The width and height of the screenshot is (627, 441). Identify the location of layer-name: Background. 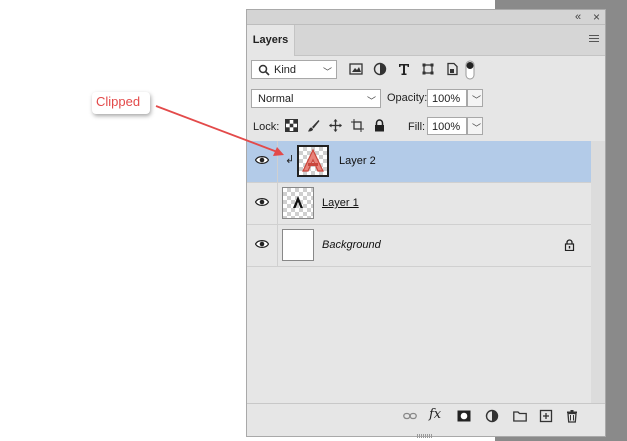
(351, 245).